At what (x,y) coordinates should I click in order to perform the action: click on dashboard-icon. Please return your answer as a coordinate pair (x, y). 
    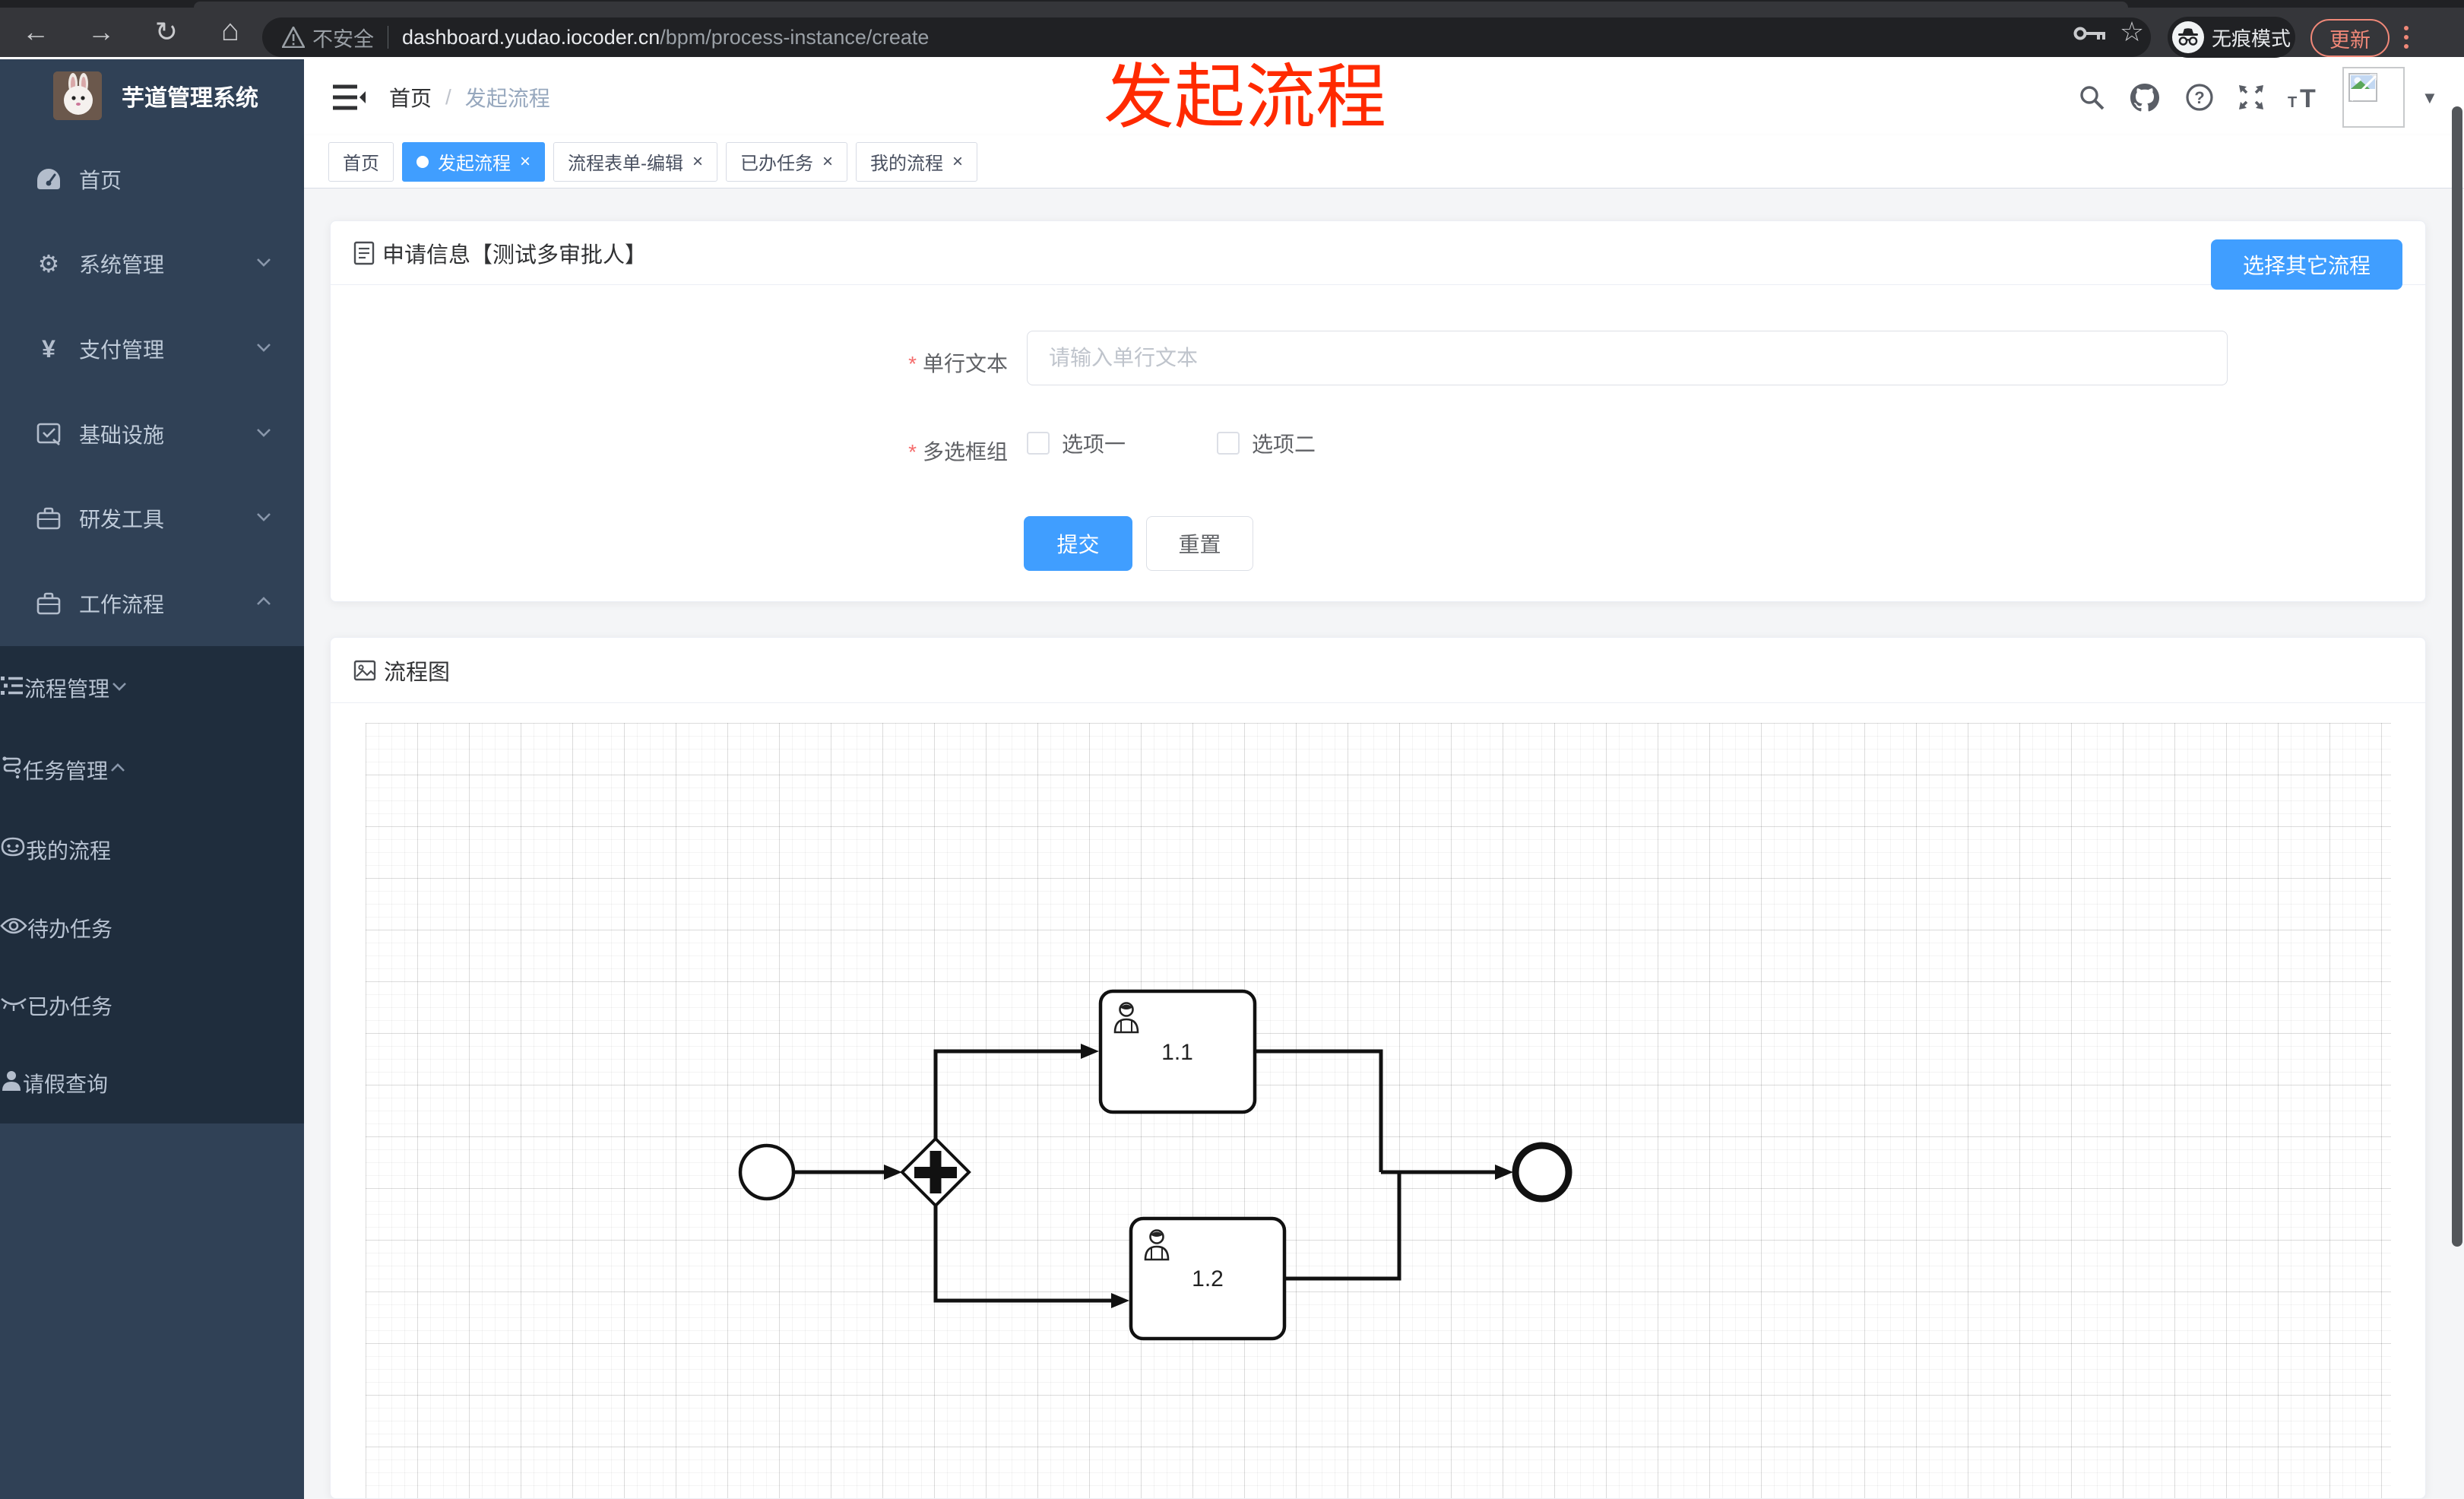
    Looking at the image, I should click on (48, 180).